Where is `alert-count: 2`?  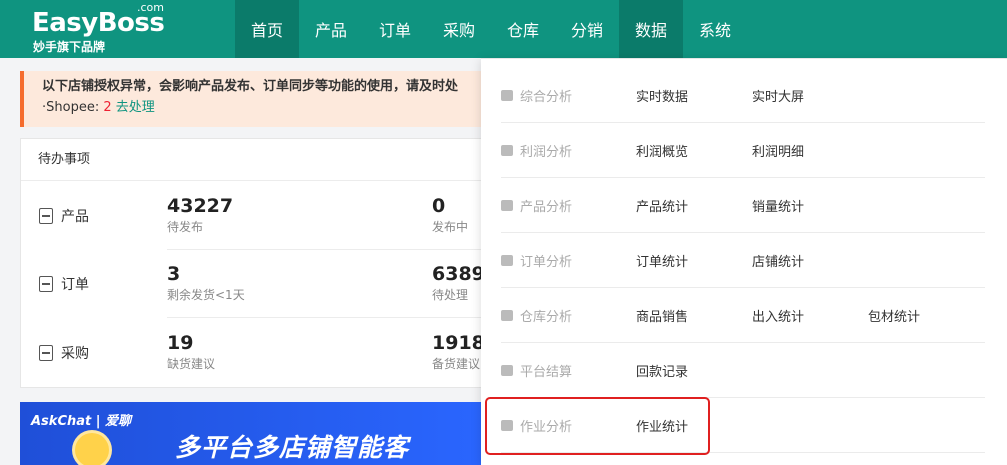
alert-count: 2 is located at coordinates (107, 107).